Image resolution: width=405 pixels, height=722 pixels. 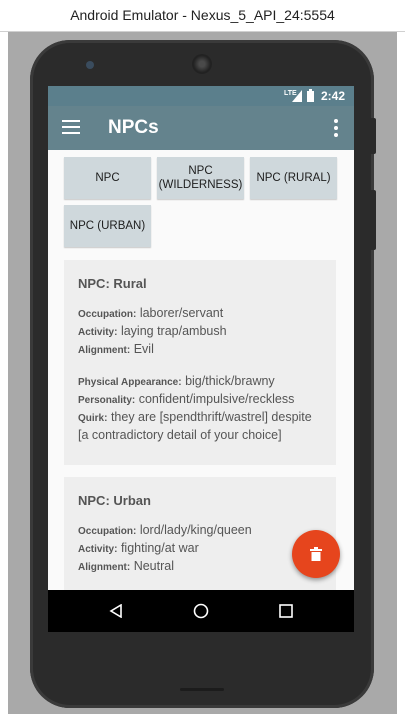 I want to click on app-bar: NPCs, so click(x=201, y=128).